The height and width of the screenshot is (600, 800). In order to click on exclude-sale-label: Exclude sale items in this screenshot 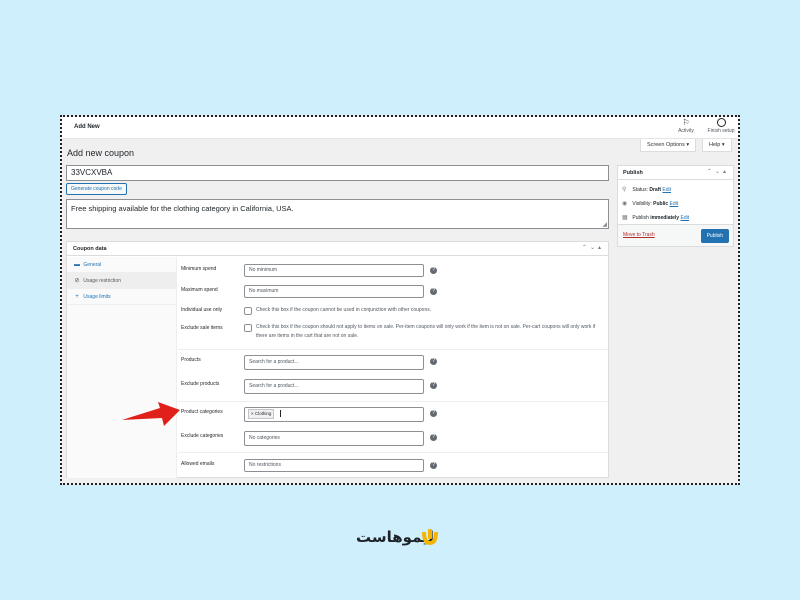, I will do `click(202, 328)`.